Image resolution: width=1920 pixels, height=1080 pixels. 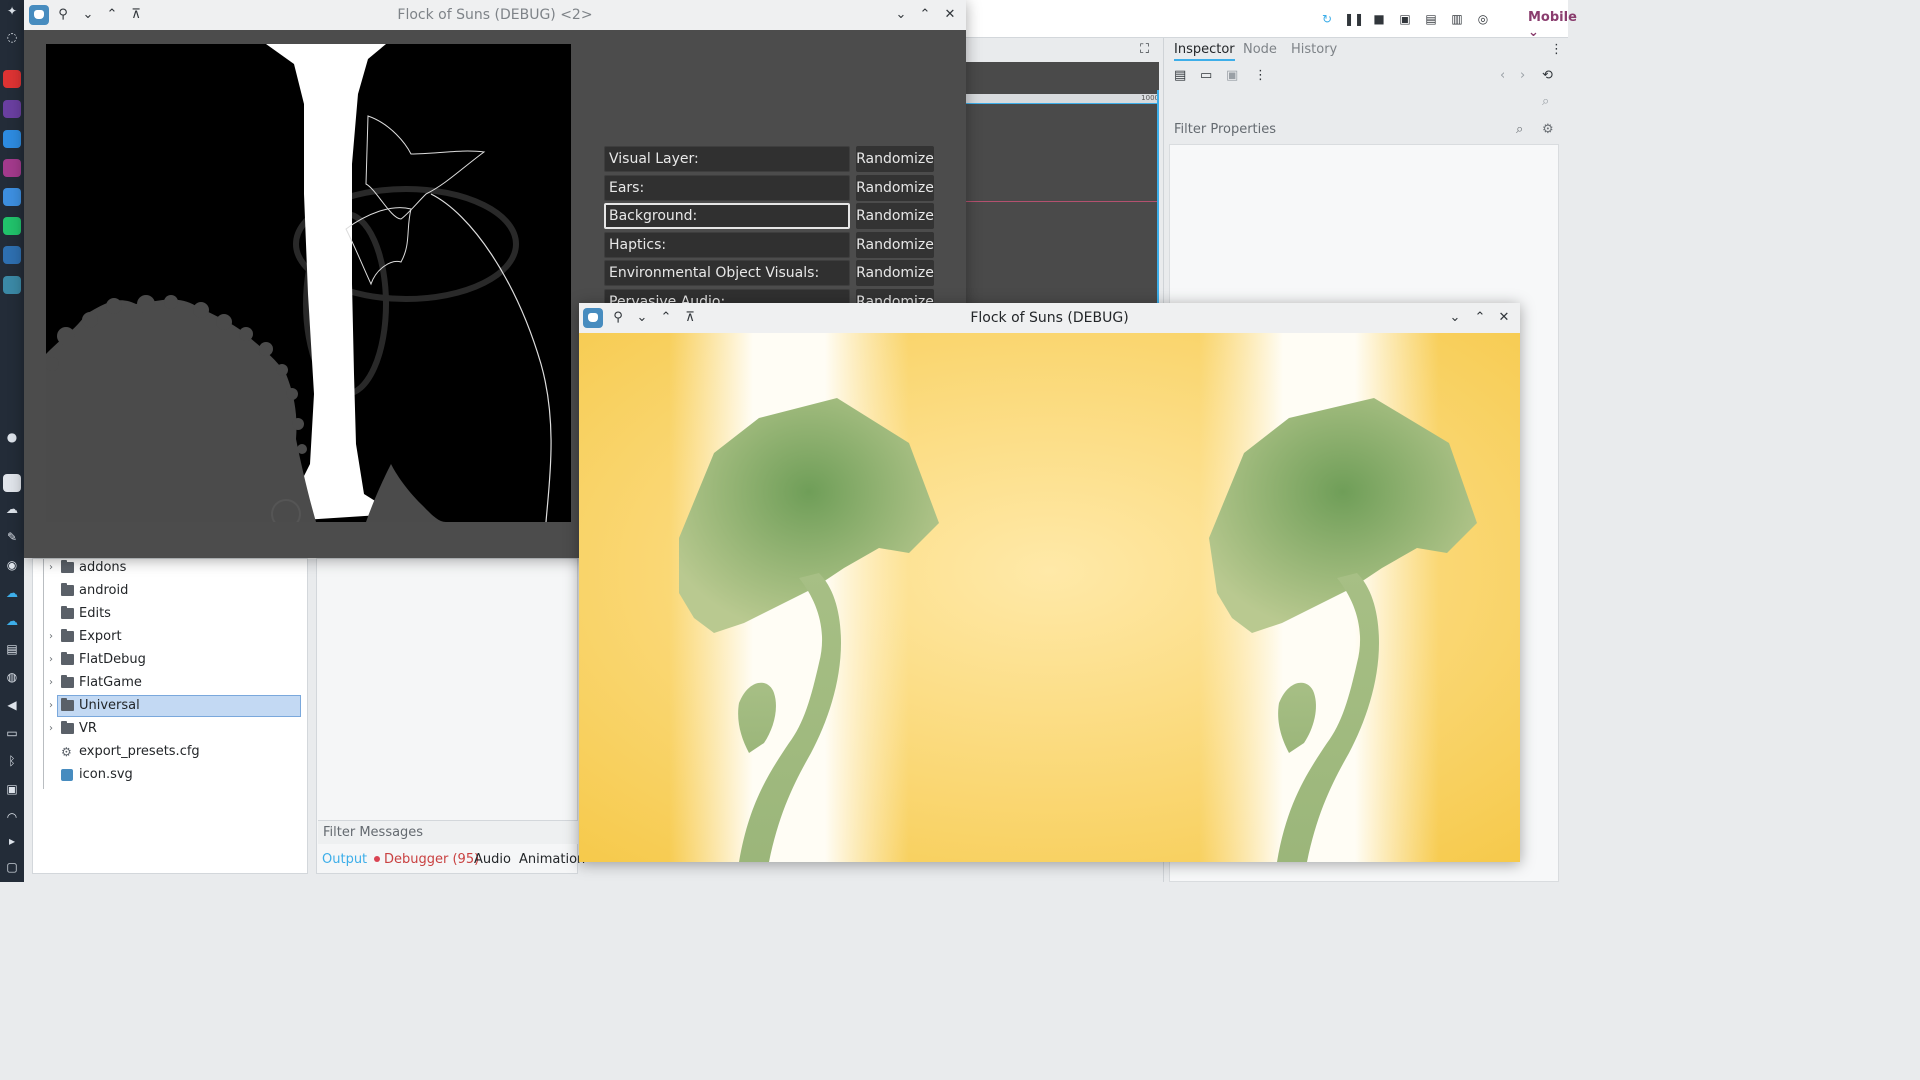 What do you see at coordinates (100, 636) in the screenshot?
I see `fs-item-label: Export` at bounding box center [100, 636].